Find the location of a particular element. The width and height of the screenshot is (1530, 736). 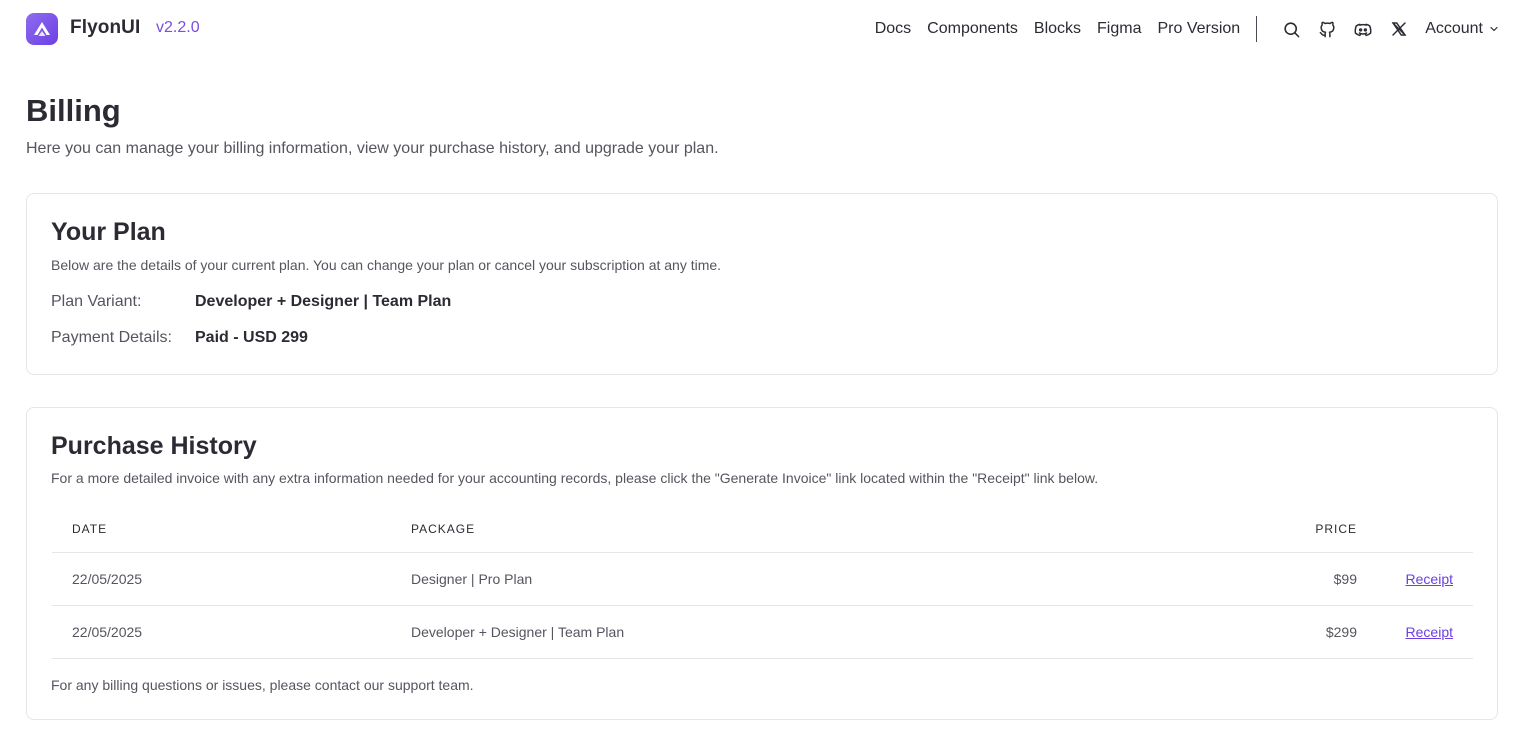

account-label: Account is located at coordinates (1454, 28).